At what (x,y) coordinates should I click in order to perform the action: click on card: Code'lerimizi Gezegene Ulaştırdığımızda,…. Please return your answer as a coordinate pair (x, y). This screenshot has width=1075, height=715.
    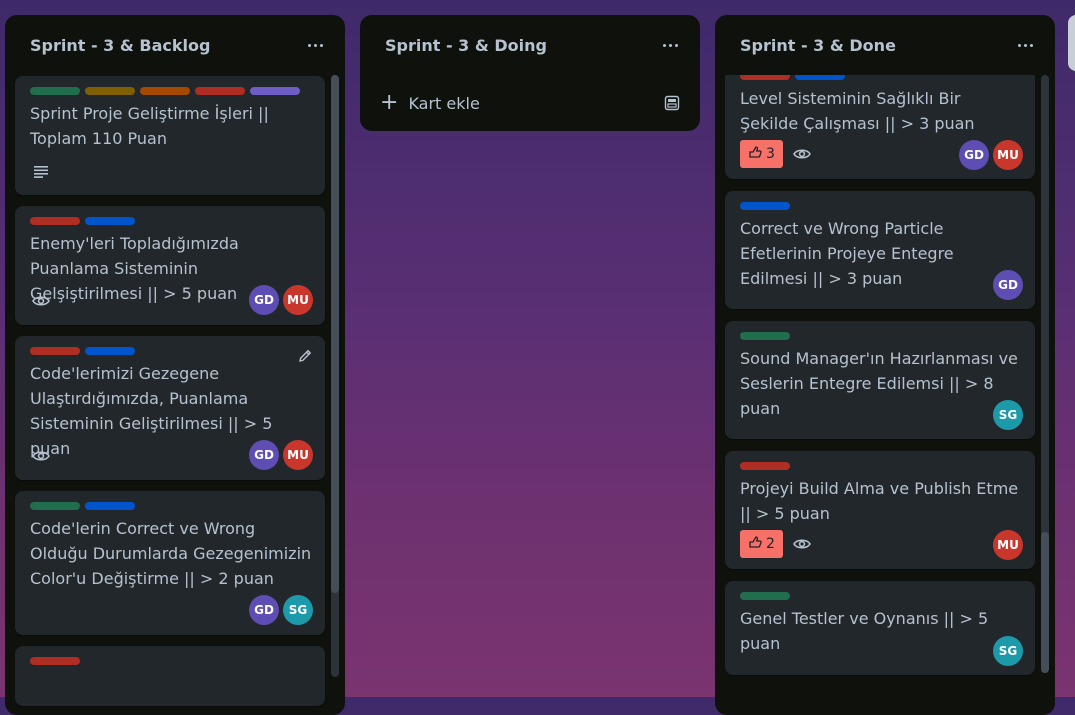
    Looking at the image, I should click on (170, 408).